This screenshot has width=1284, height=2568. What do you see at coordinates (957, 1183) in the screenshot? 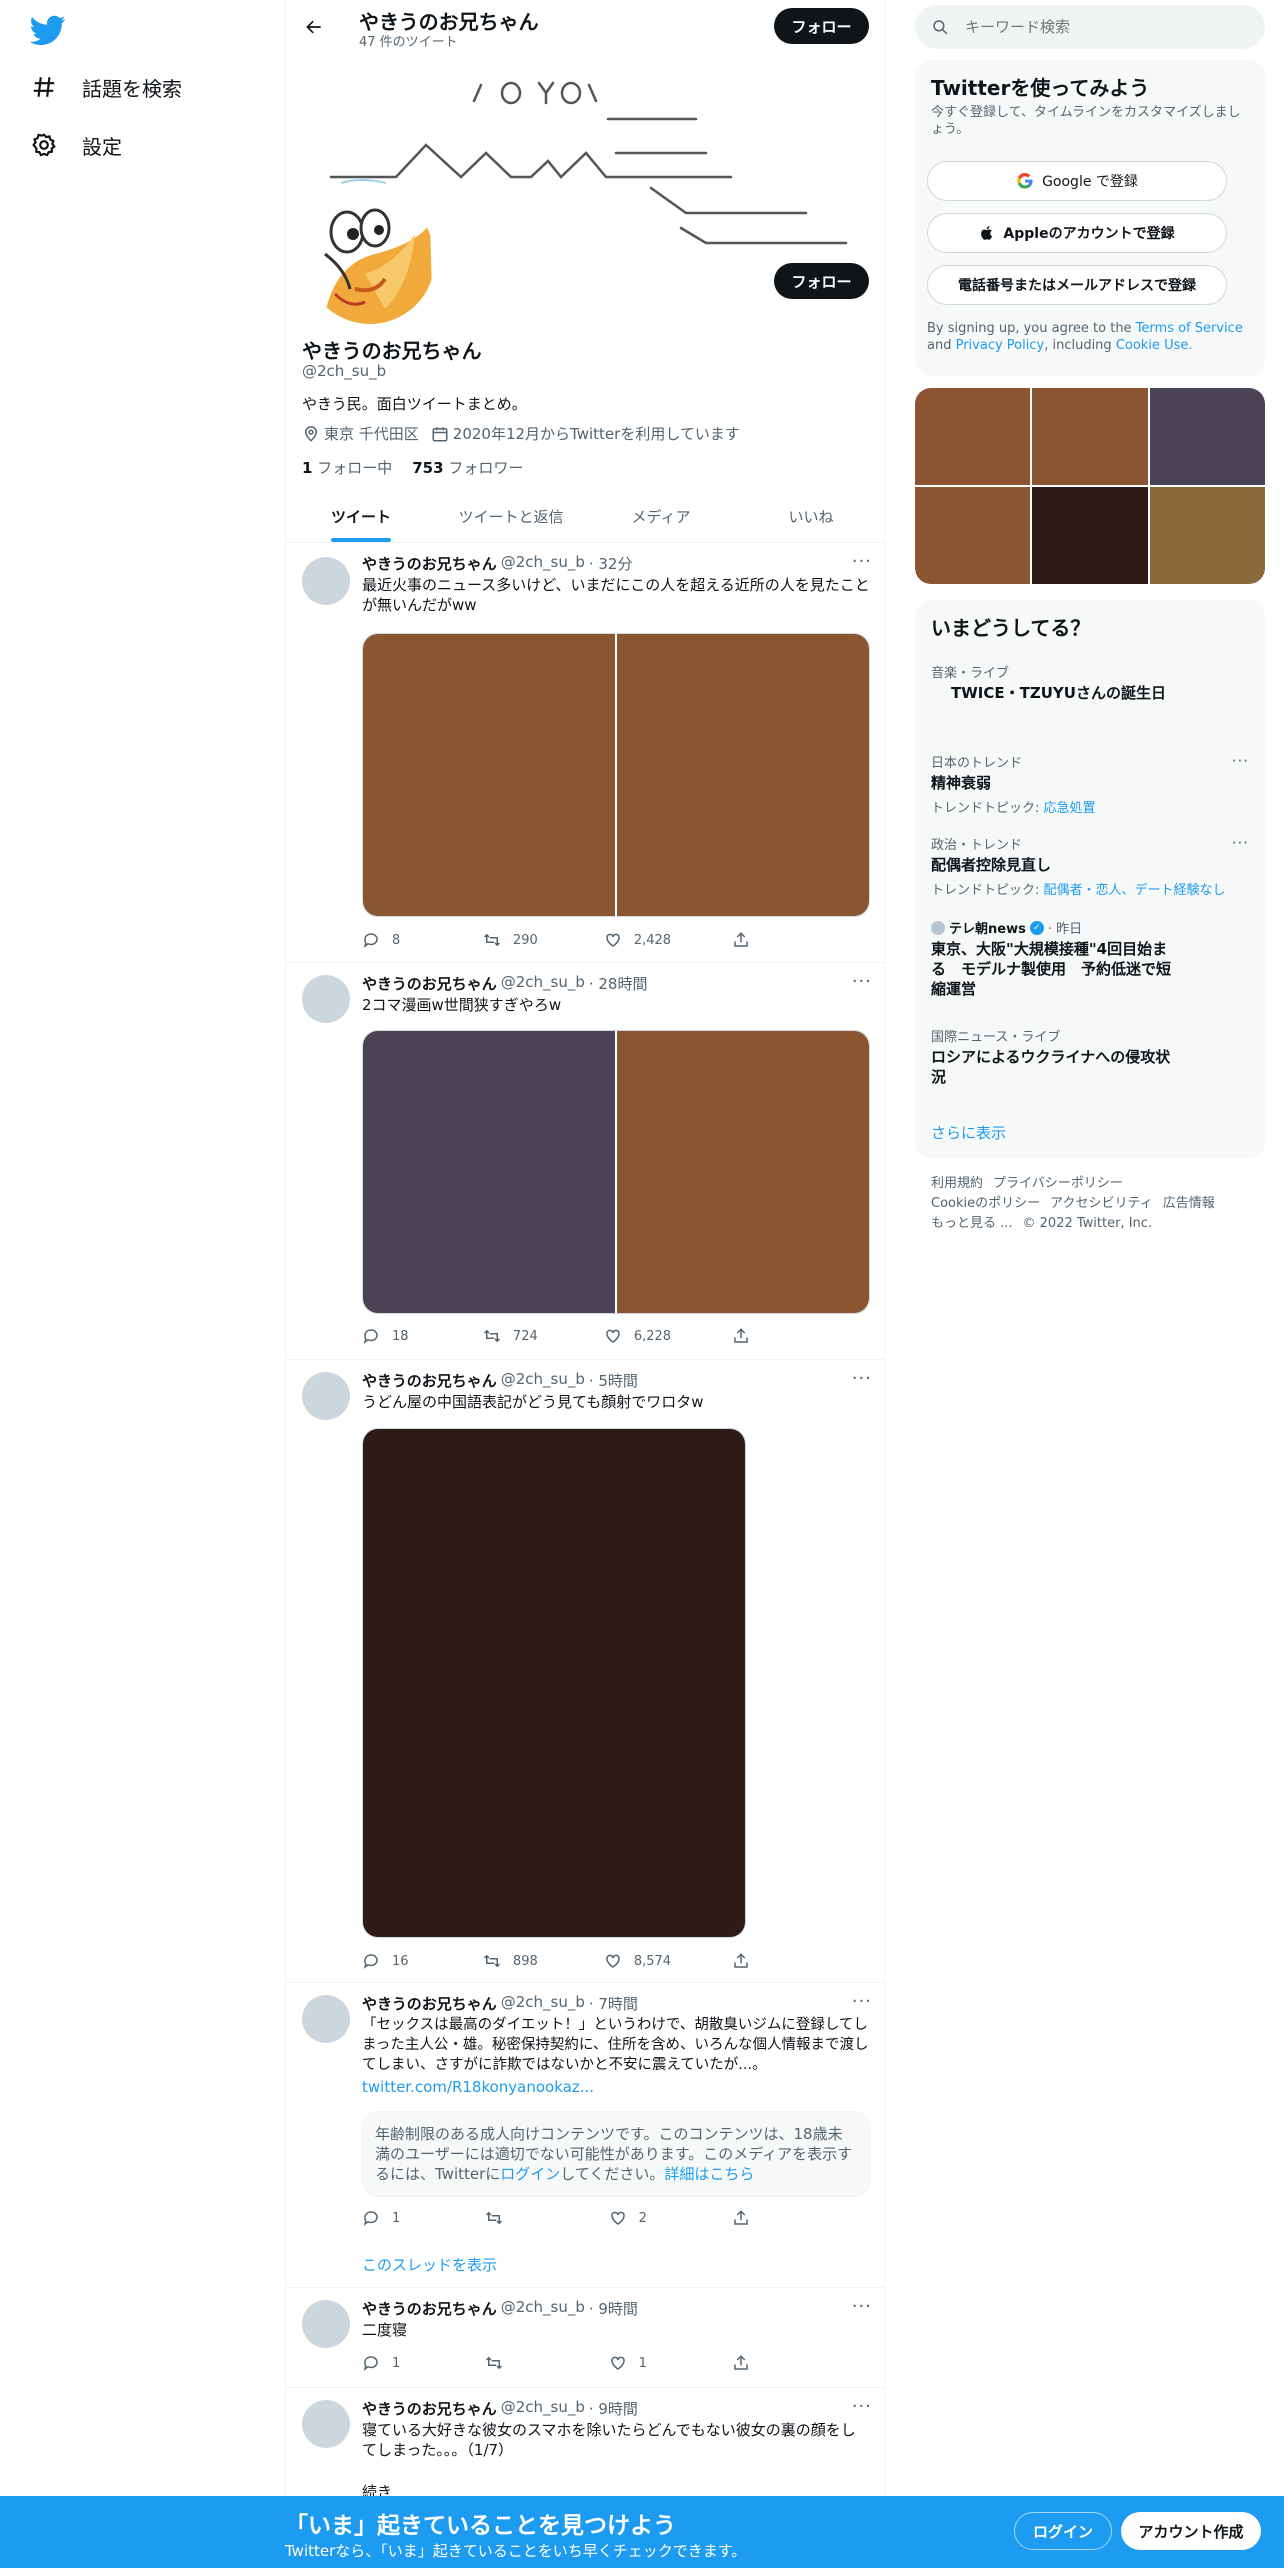
I see `footer-link: 利用規約` at bounding box center [957, 1183].